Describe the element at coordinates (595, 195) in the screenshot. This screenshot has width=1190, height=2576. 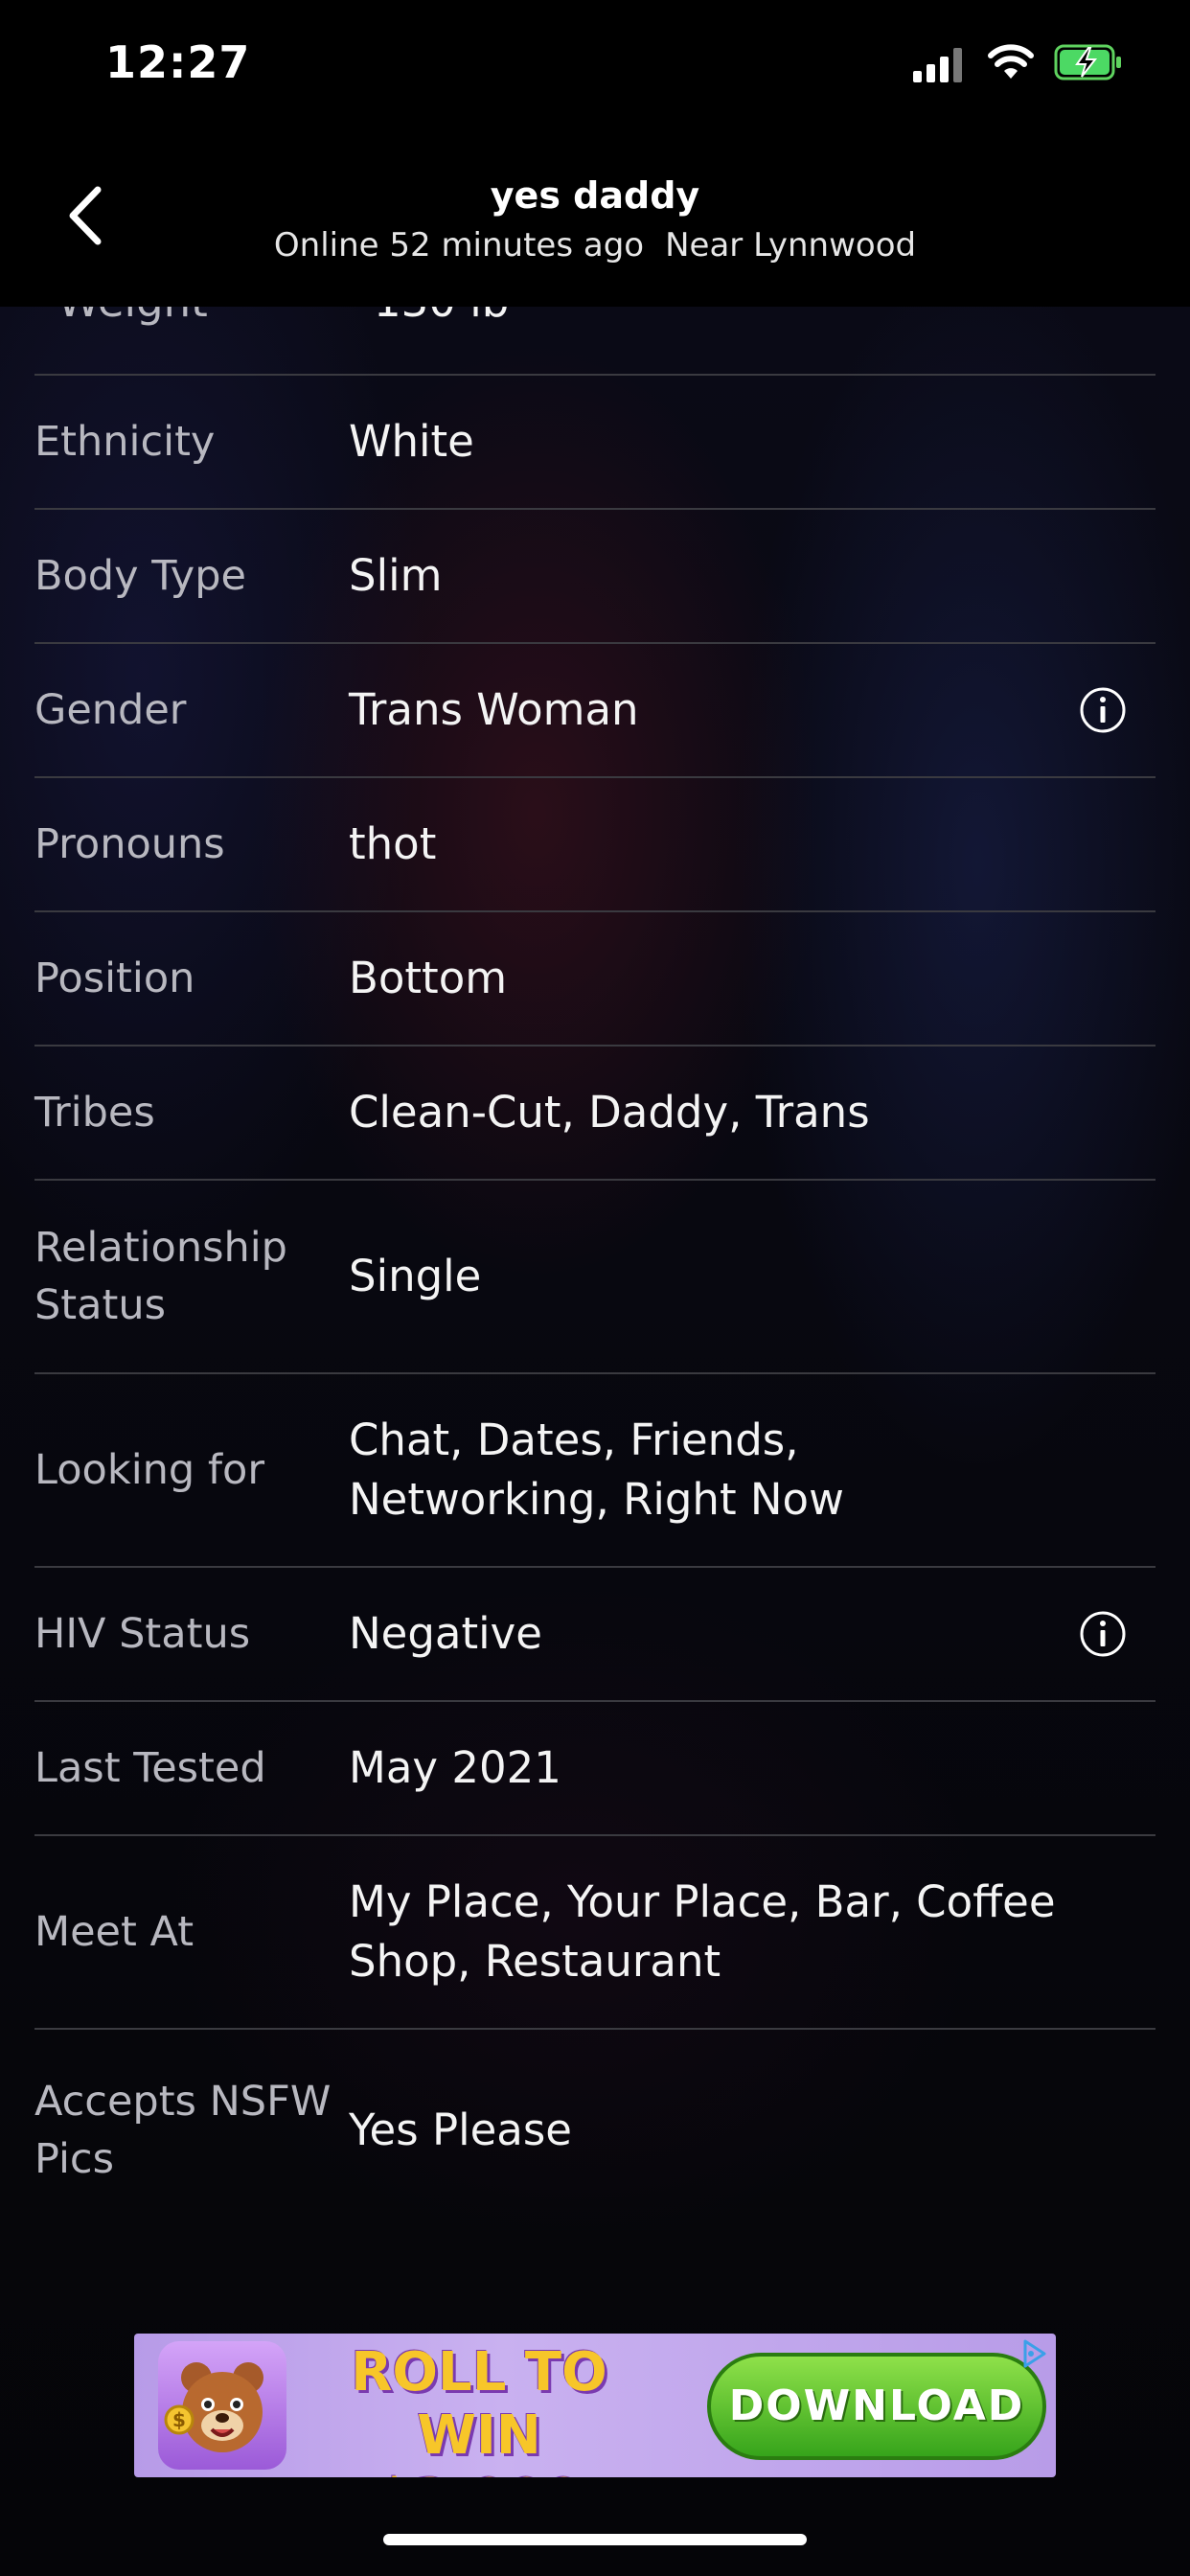
I see `profile-name: yes daddy` at that location.